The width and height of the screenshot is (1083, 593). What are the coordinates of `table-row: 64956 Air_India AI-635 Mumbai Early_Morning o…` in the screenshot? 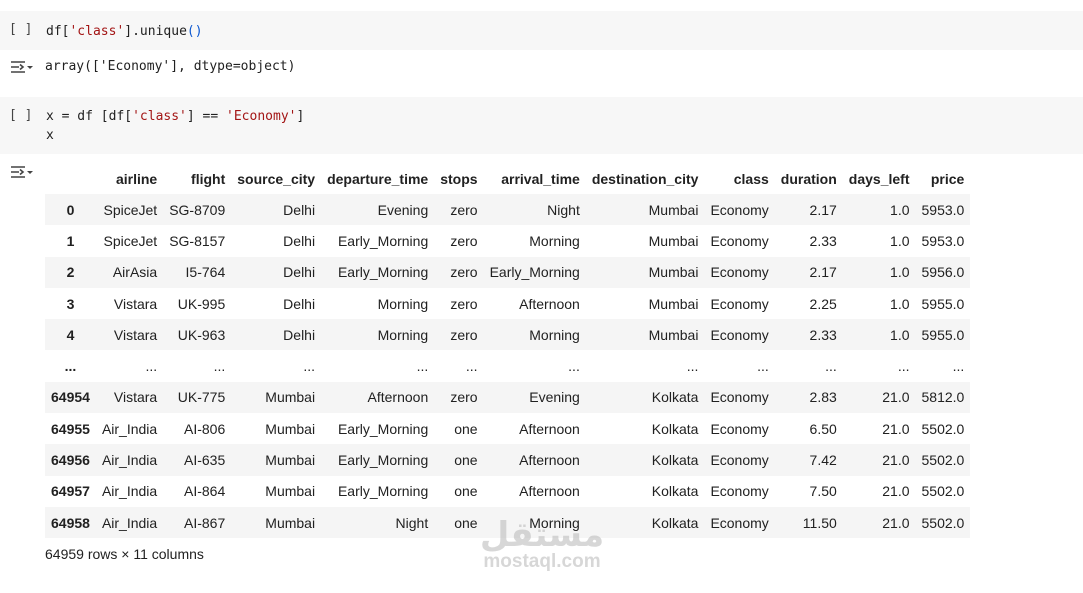 It's located at (508, 460).